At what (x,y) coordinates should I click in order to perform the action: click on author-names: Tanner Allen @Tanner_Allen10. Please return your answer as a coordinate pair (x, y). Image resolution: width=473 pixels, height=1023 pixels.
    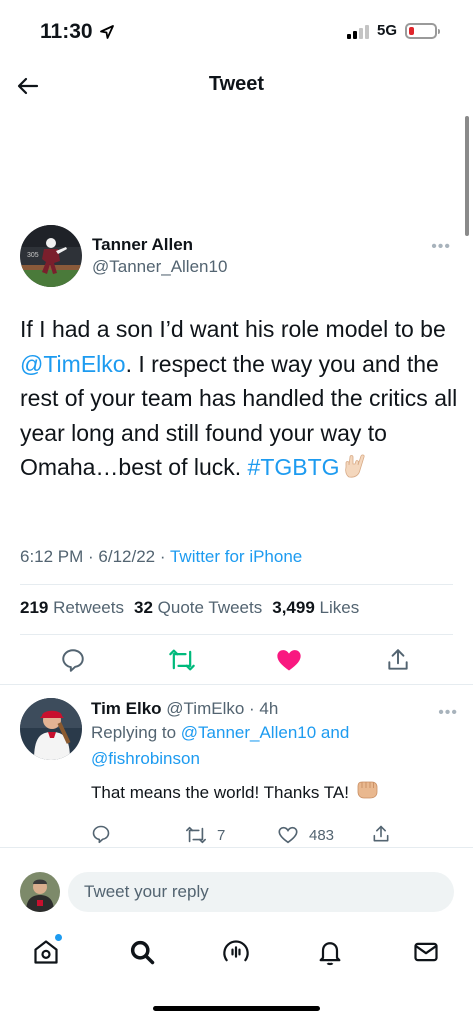
    Looking at the image, I should click on (159, 256).